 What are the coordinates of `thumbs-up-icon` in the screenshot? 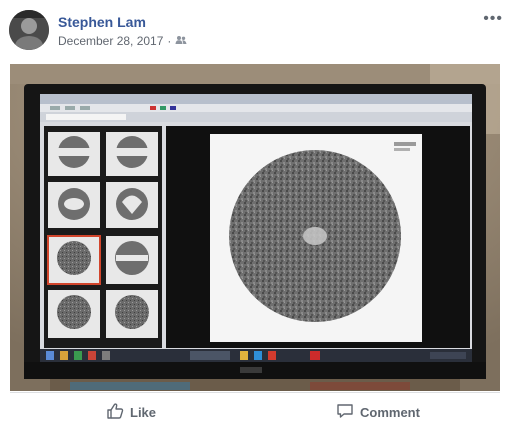 It's located at (115, 412).